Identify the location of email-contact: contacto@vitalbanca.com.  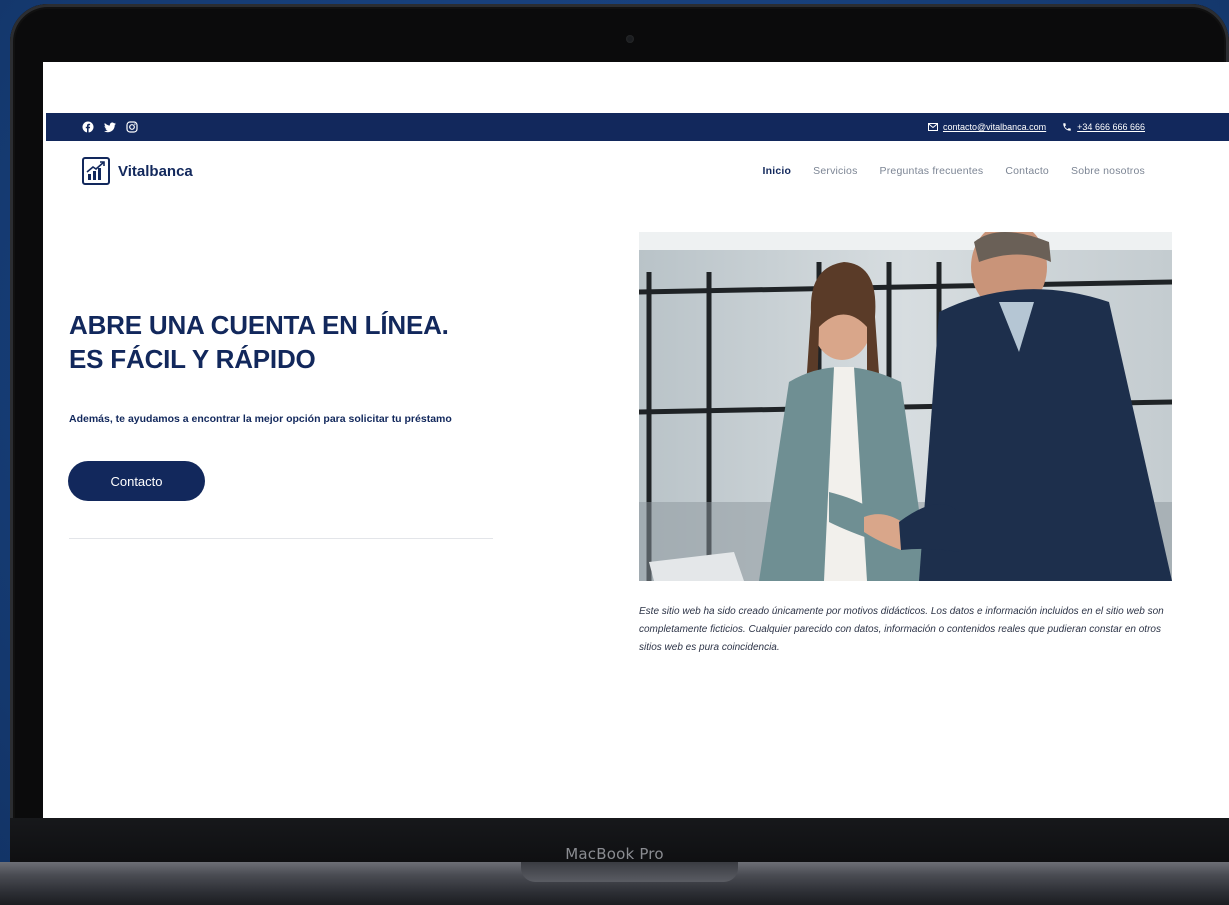
(986, 127).